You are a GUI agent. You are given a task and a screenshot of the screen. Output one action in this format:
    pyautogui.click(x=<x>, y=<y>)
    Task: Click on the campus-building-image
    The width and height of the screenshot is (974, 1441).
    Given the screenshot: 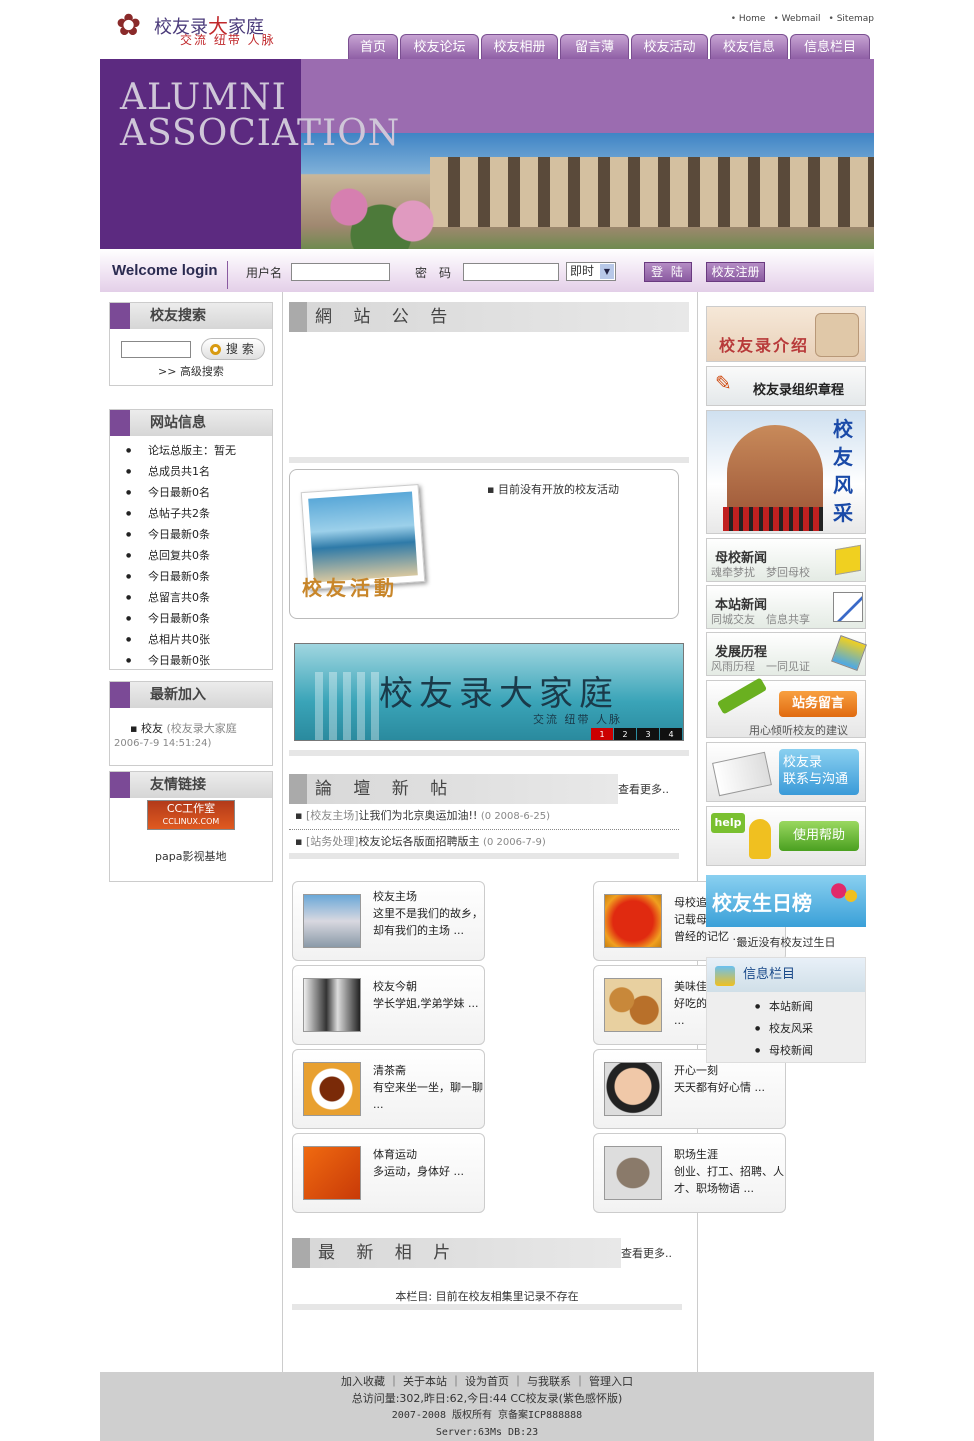 What is the action you would take?
    pyautogui.click(x=775, y=470)
    